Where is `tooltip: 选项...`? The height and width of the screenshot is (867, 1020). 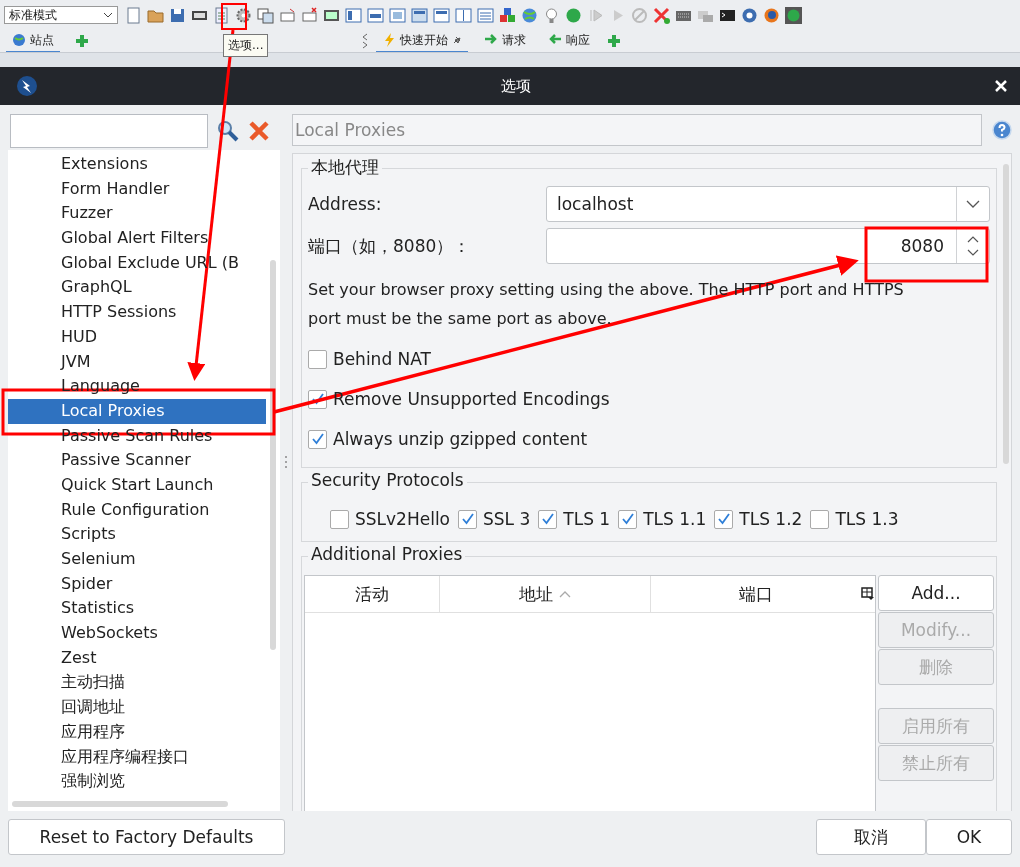
tooltip: 选项... is located at coordinates (246, 45).